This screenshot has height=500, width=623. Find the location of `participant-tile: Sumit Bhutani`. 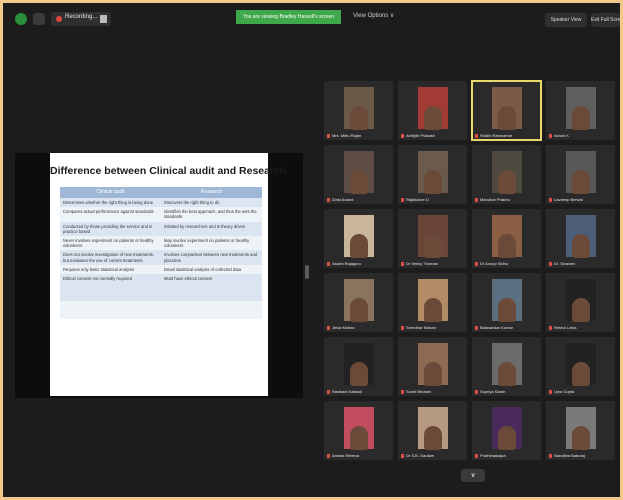

participant-tile: Sumit Bhutani is located at coordinates (432, 366).